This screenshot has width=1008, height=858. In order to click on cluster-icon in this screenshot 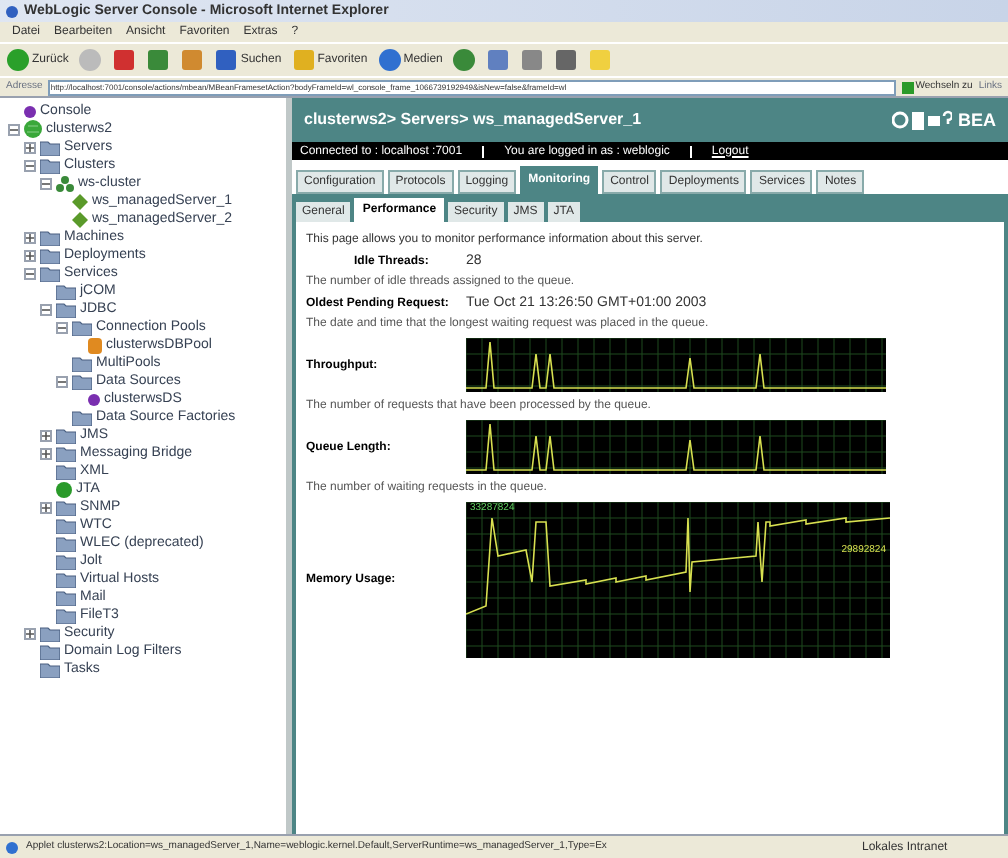, I will do `click(65, 183)`.